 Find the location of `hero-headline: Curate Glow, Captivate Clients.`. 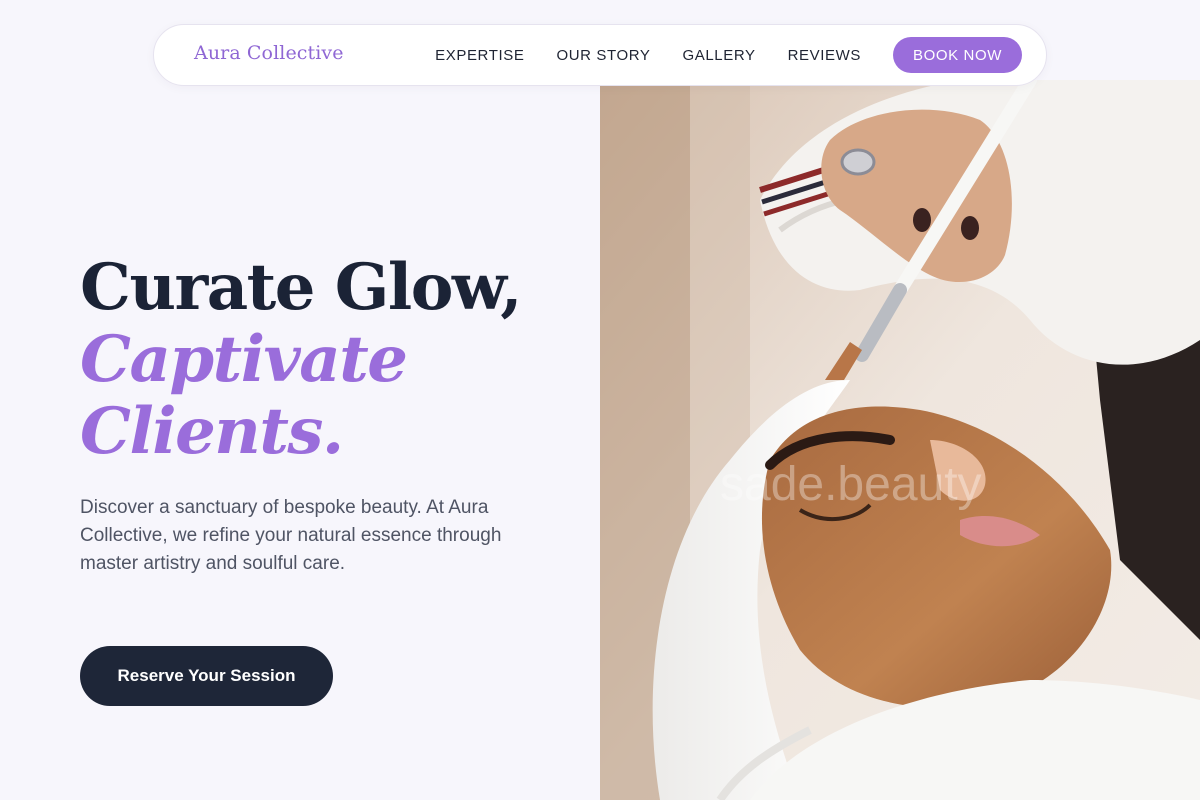

hero-headline: Curate Glow, Captivate Clients. is located at coordinates (340, 360).